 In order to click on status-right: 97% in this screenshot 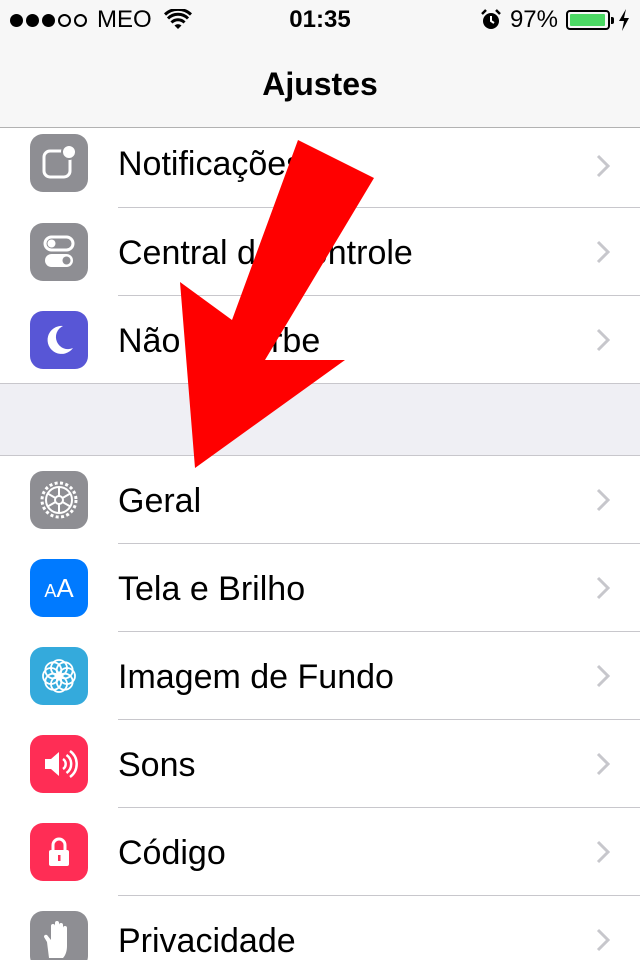, I will do `click(555, 20)`.